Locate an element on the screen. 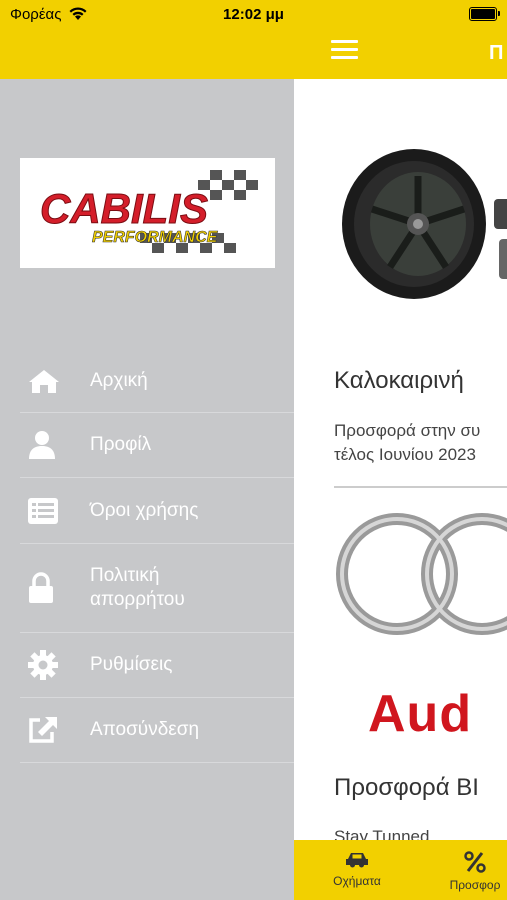  menu-item-terms: Όροι χρήσης is located at coordinates (157, 511).